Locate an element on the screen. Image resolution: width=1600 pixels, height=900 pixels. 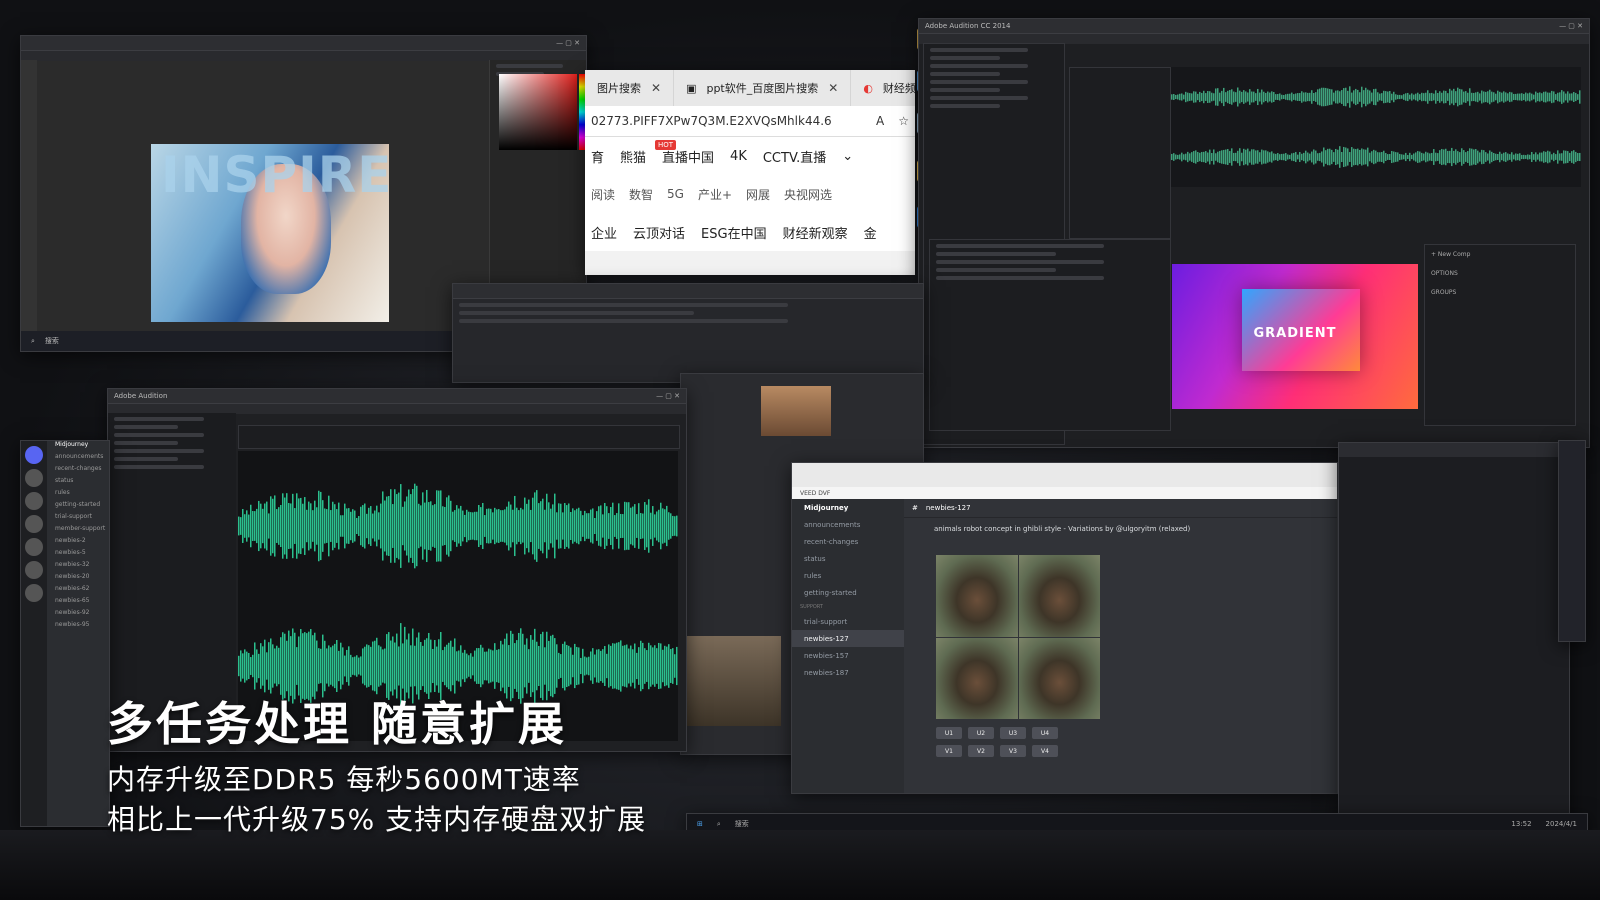
channel-item: newbies-65 is located at coordinates (79, 603).